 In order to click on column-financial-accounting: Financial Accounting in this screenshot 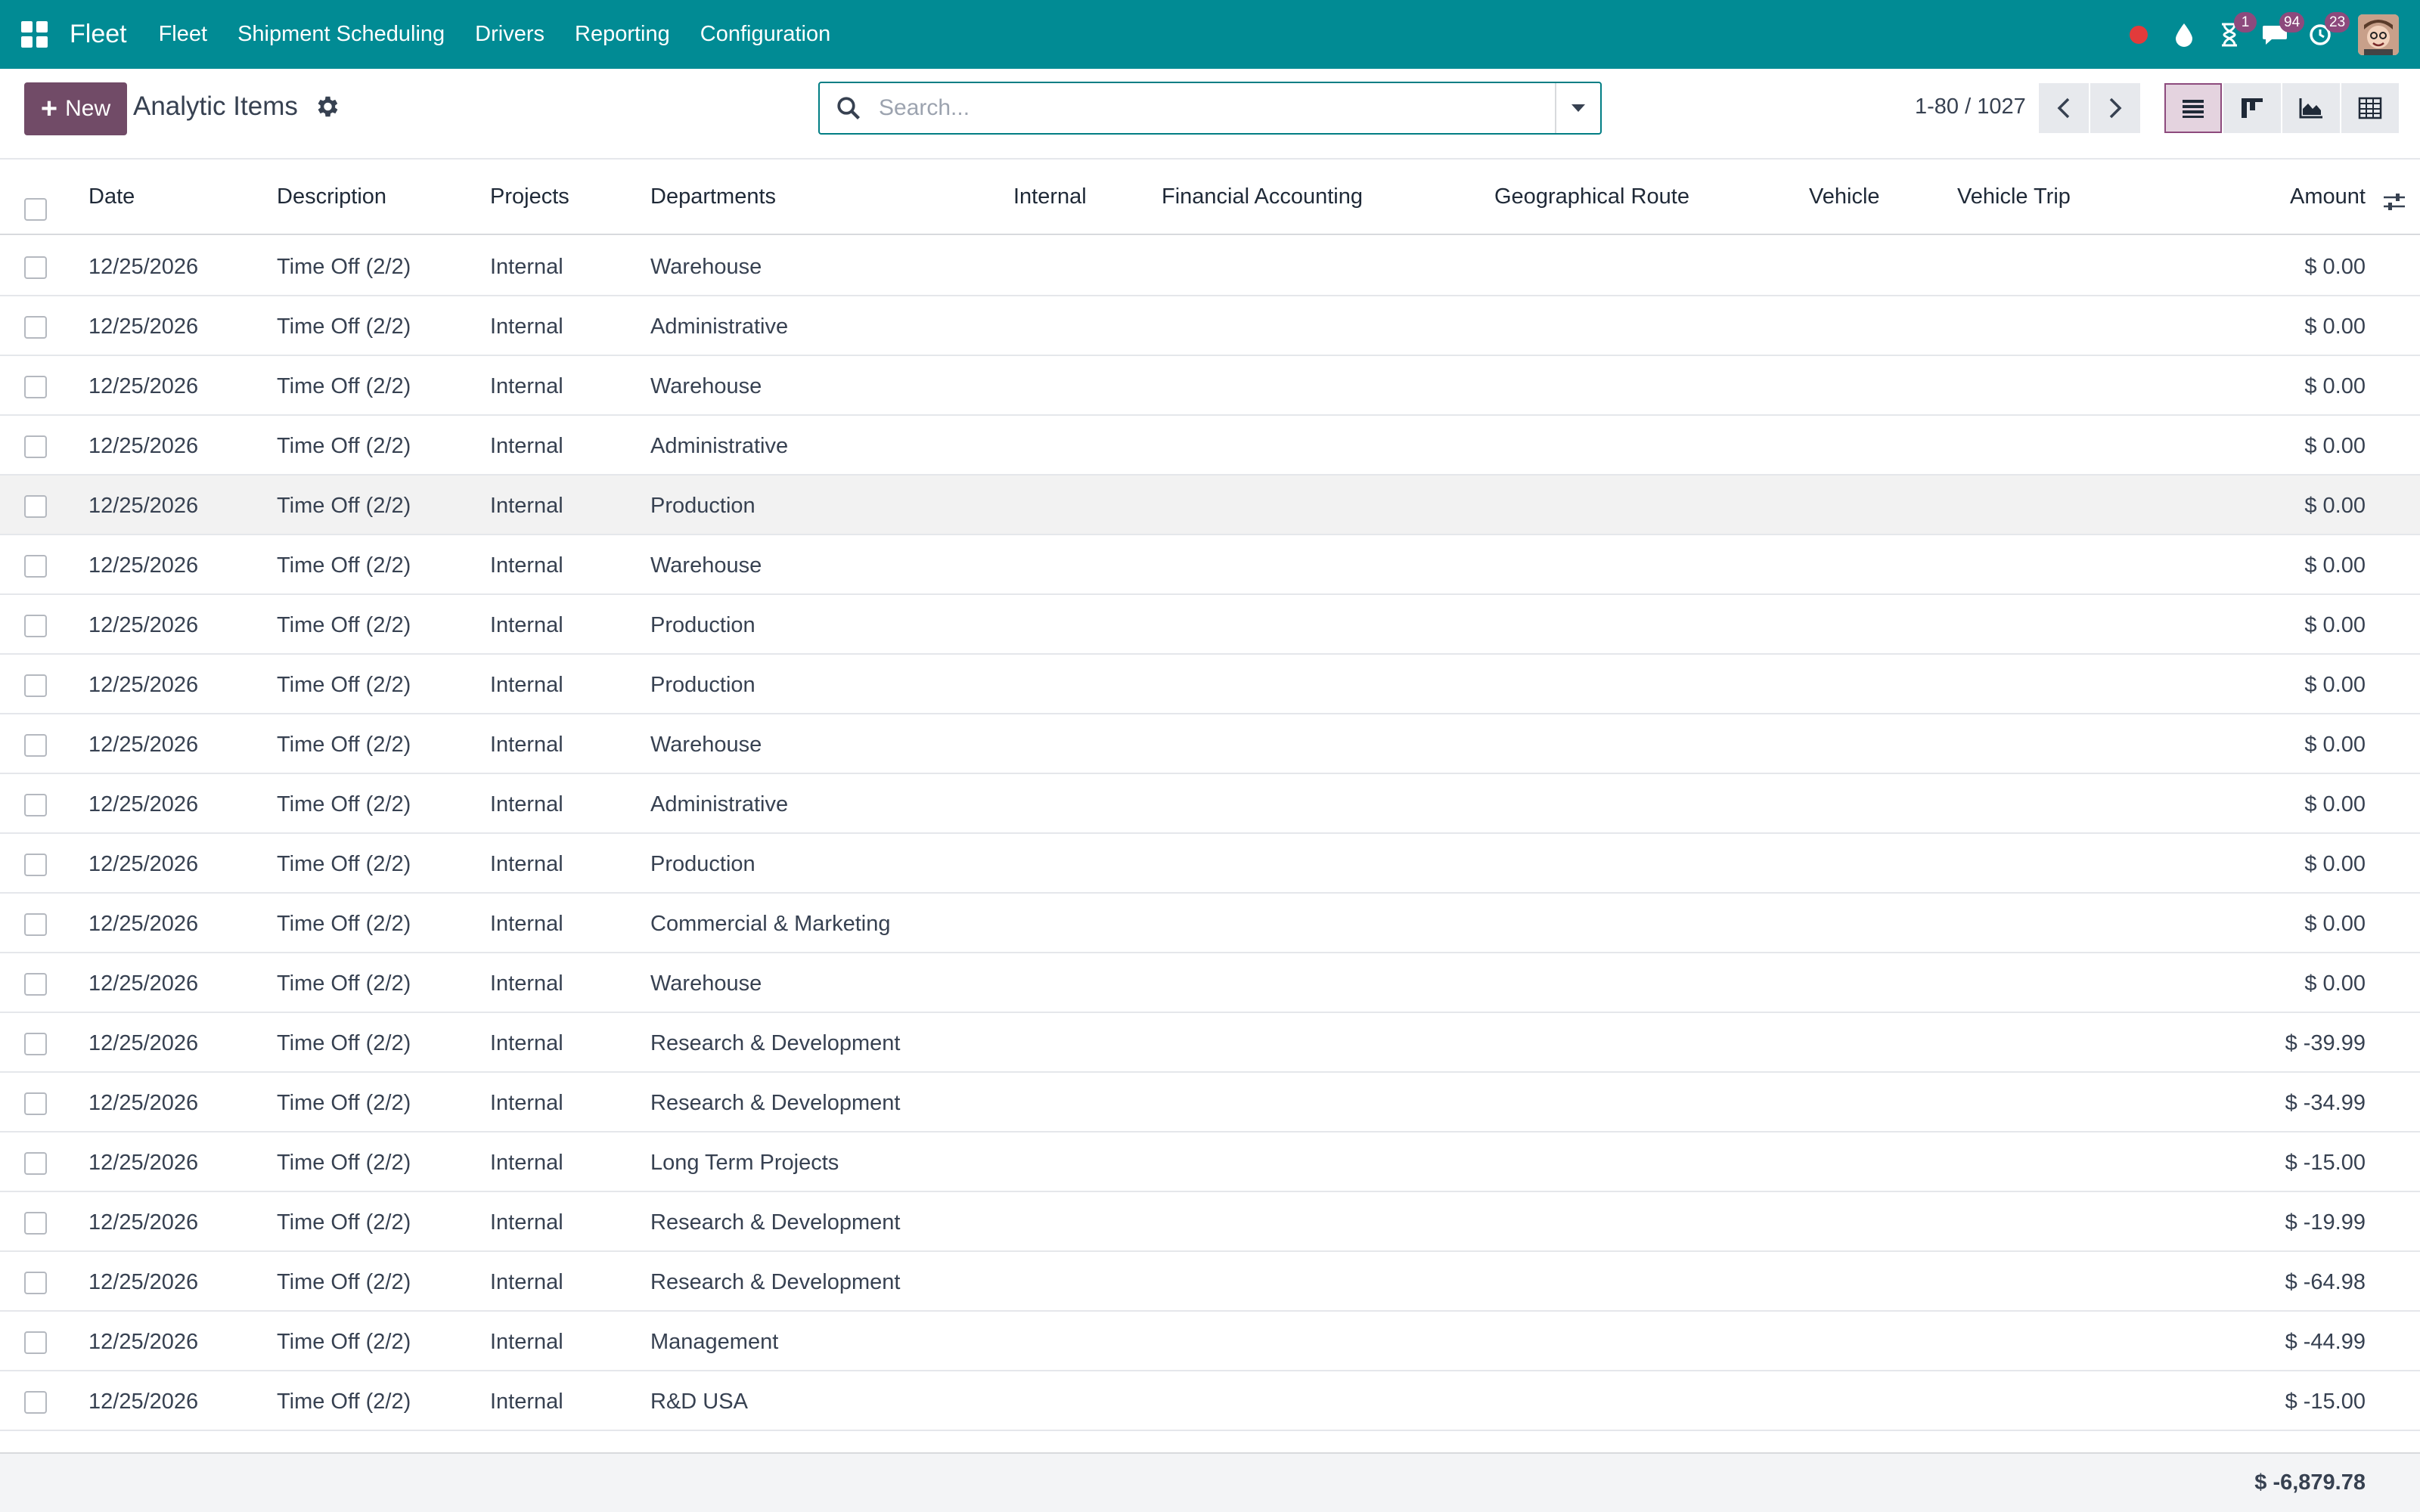, I will do `click(1262, 197)`.